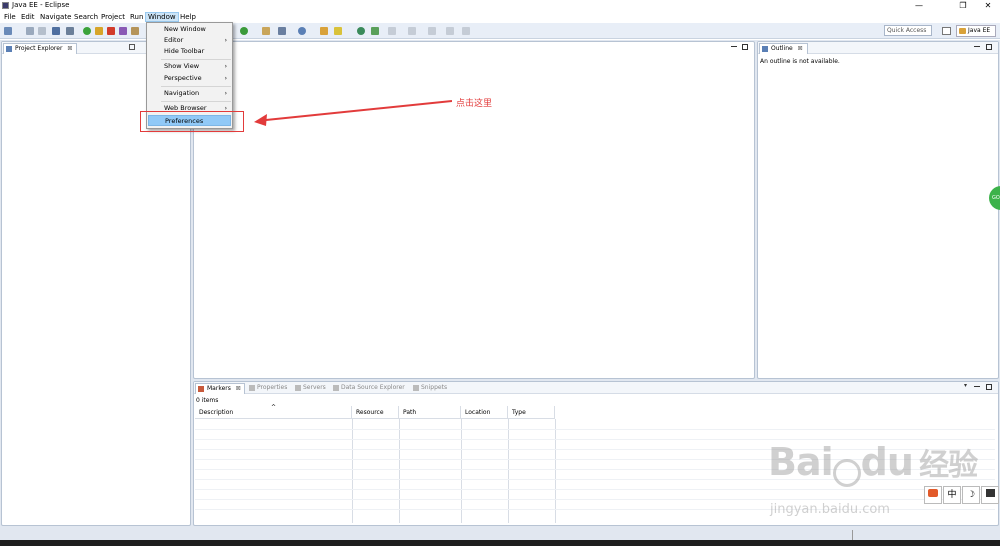  I want to click on menu-item-perspective: Perspective ›, so click(189, 78).